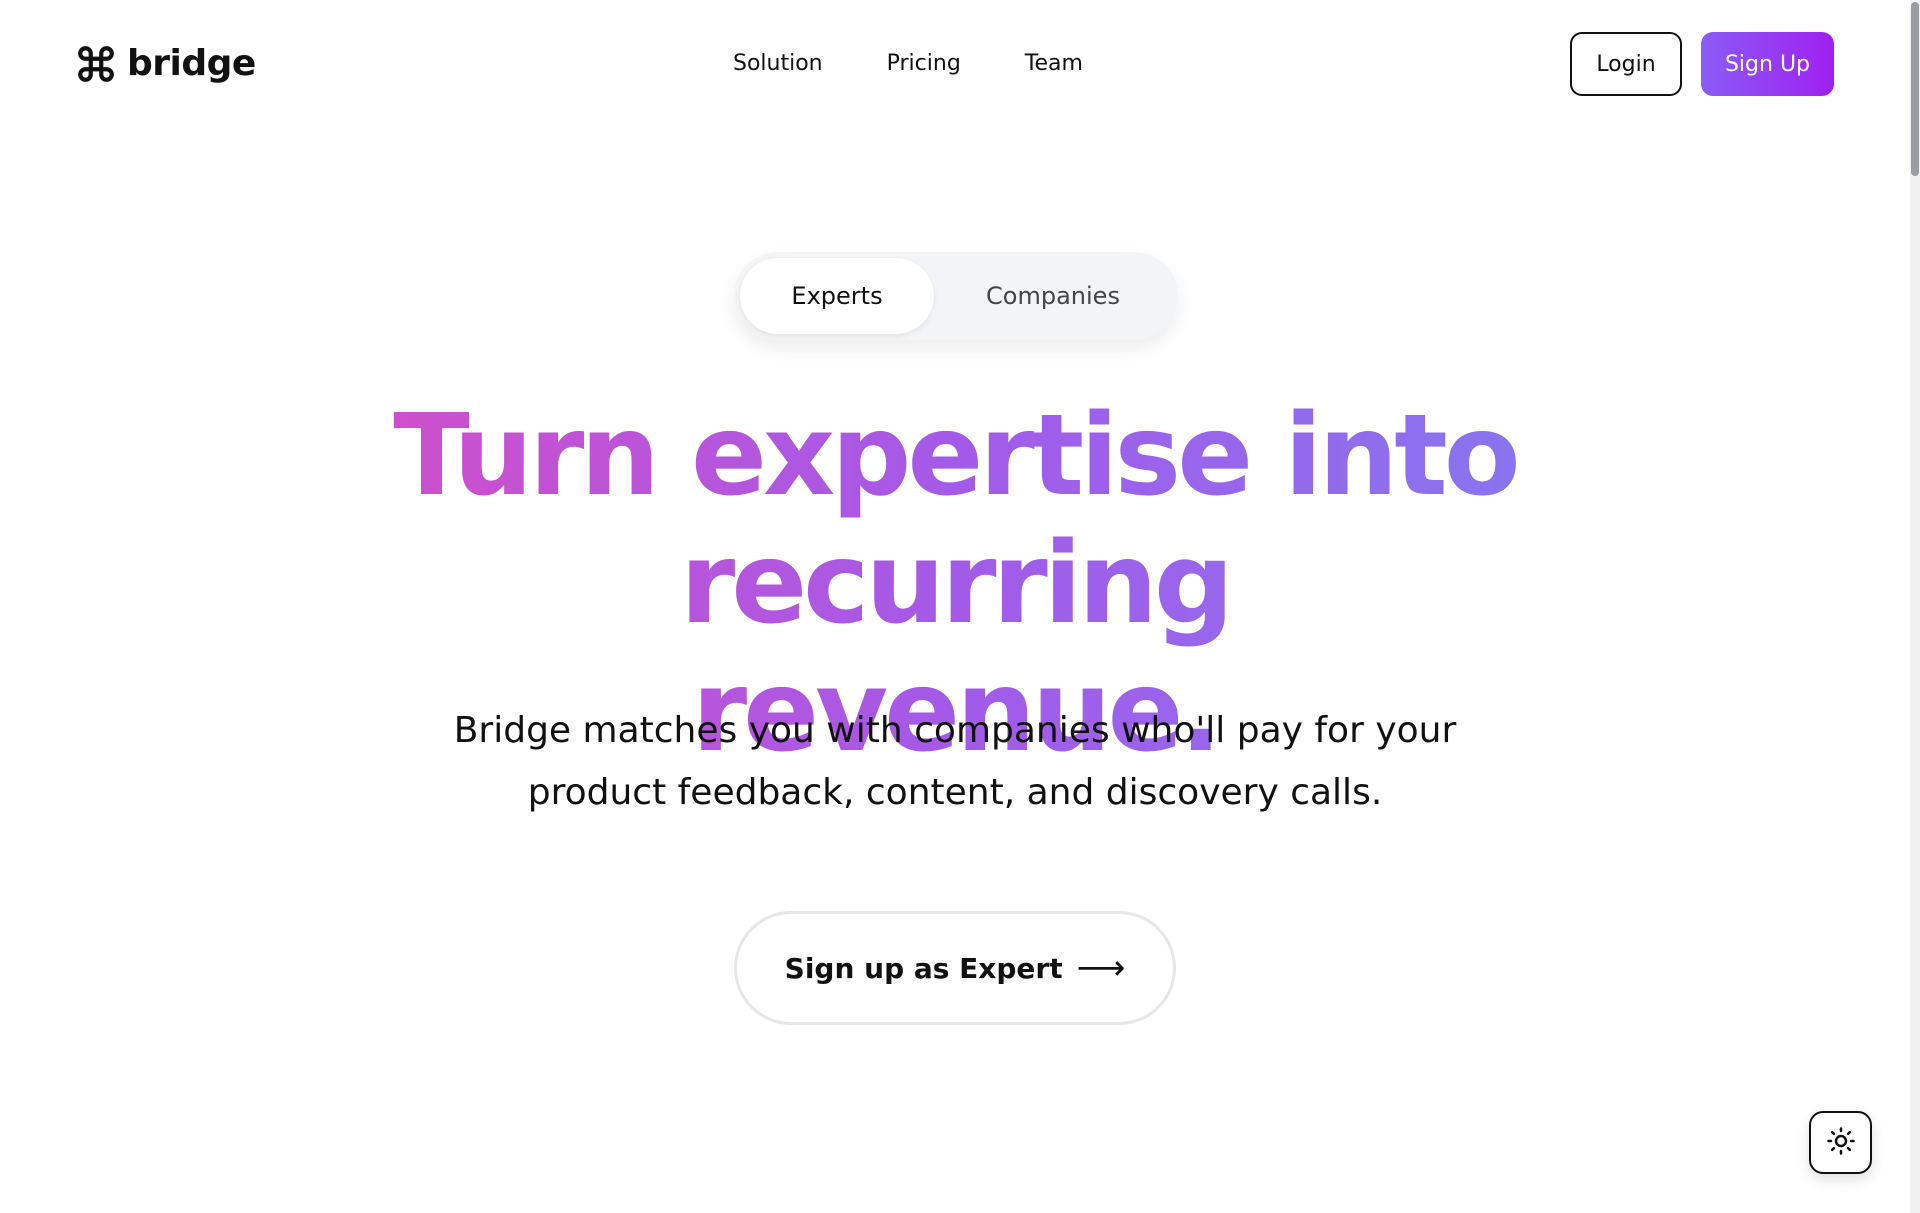 Image resolution: width=1920 pixels, height=1213 pixels. What do you see at coordinates (191, 63) in the screenshot?
I see `brand-name: bridge` at bounding box center [191, 63].